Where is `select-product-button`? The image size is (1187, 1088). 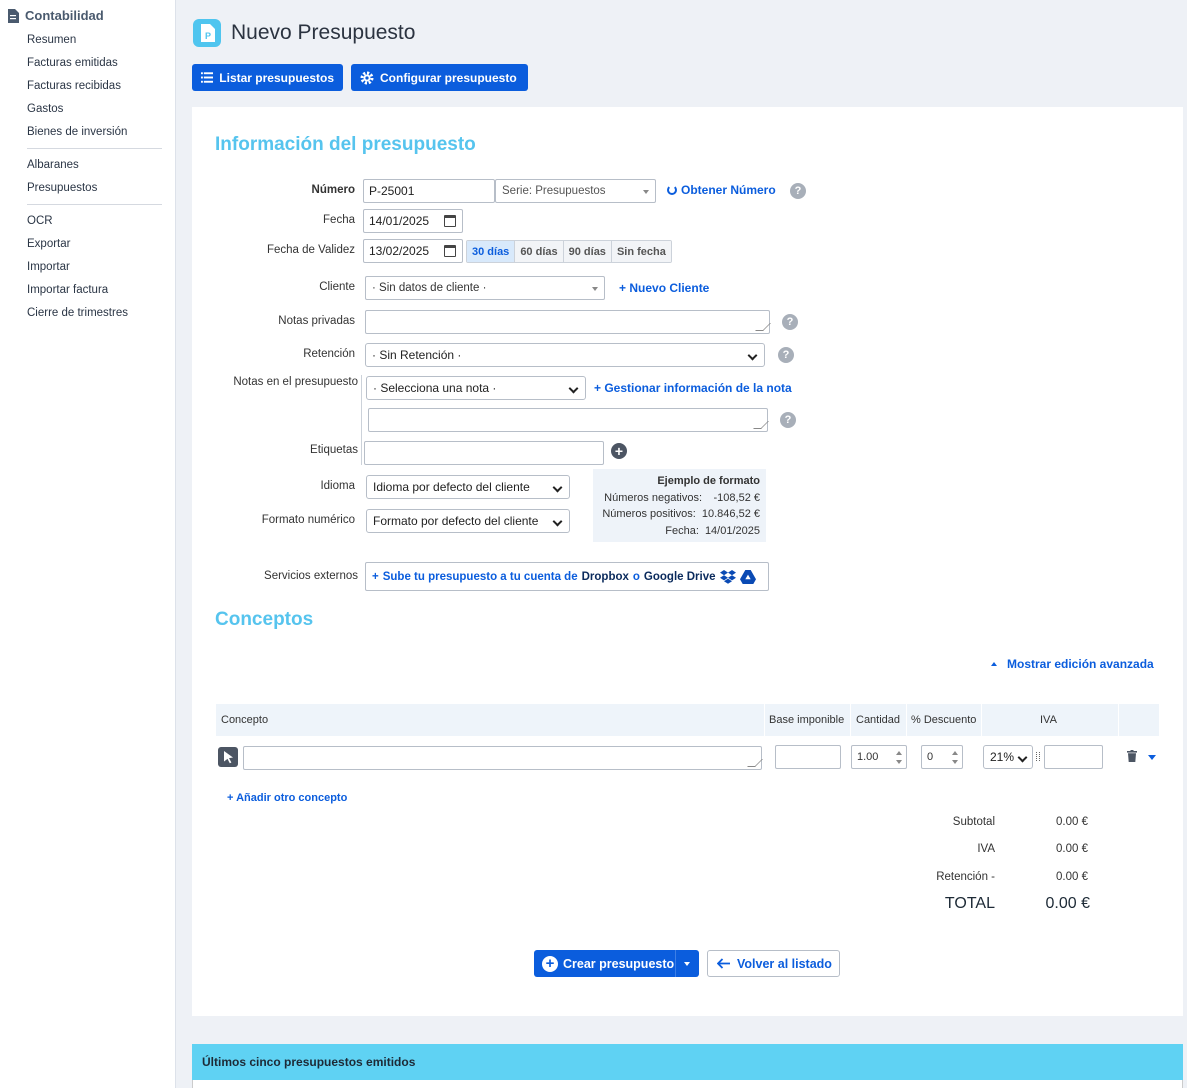
select-product-button is located at coordinates (228, 757).